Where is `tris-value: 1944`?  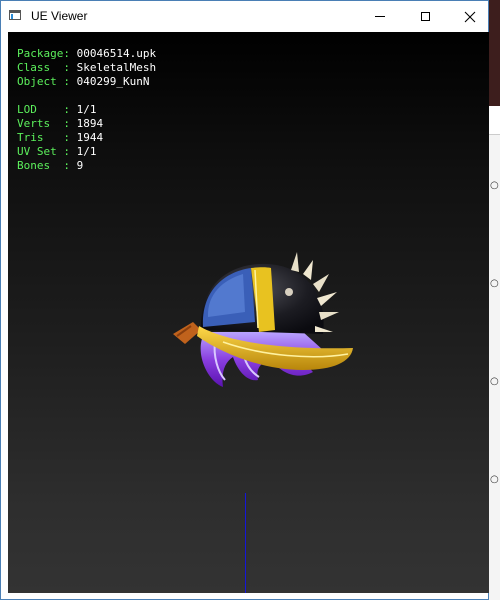 tris-value: 1944 is located at coordinates (90, 137).